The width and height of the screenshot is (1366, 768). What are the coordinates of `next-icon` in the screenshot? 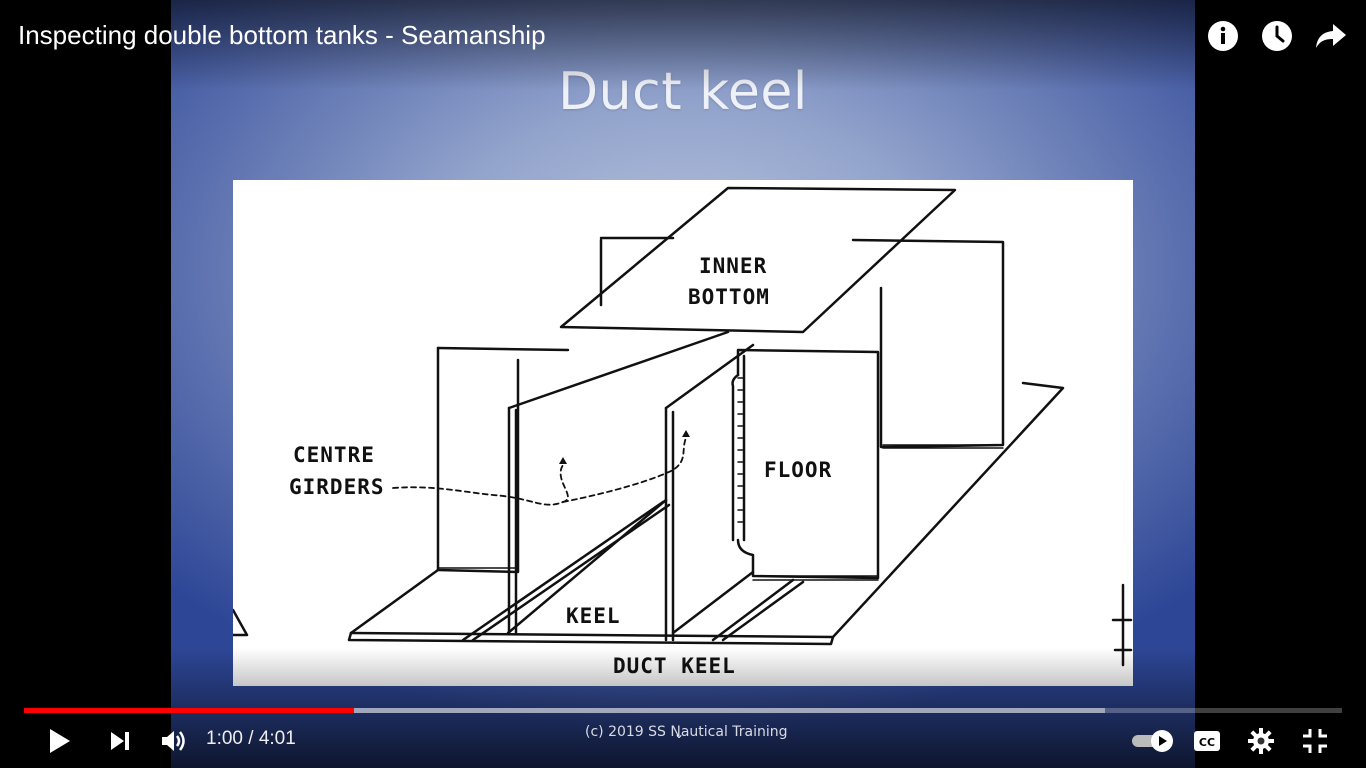 It's located at (120, 741).